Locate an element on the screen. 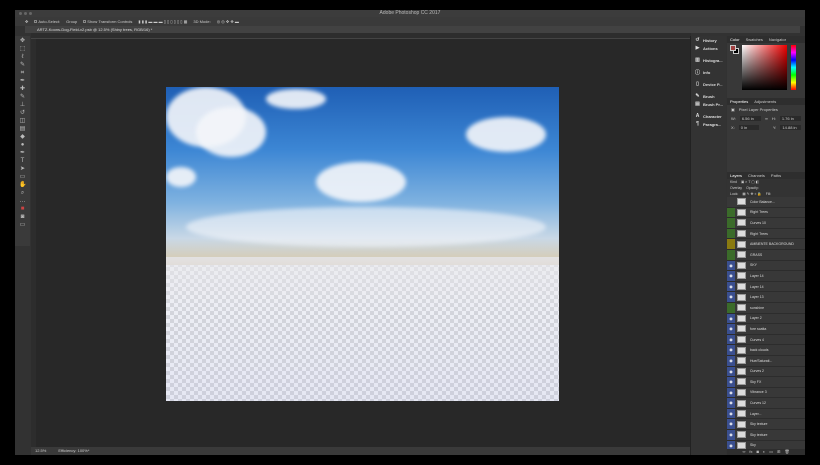  group-select: Group is located at coordinates (71, 21).